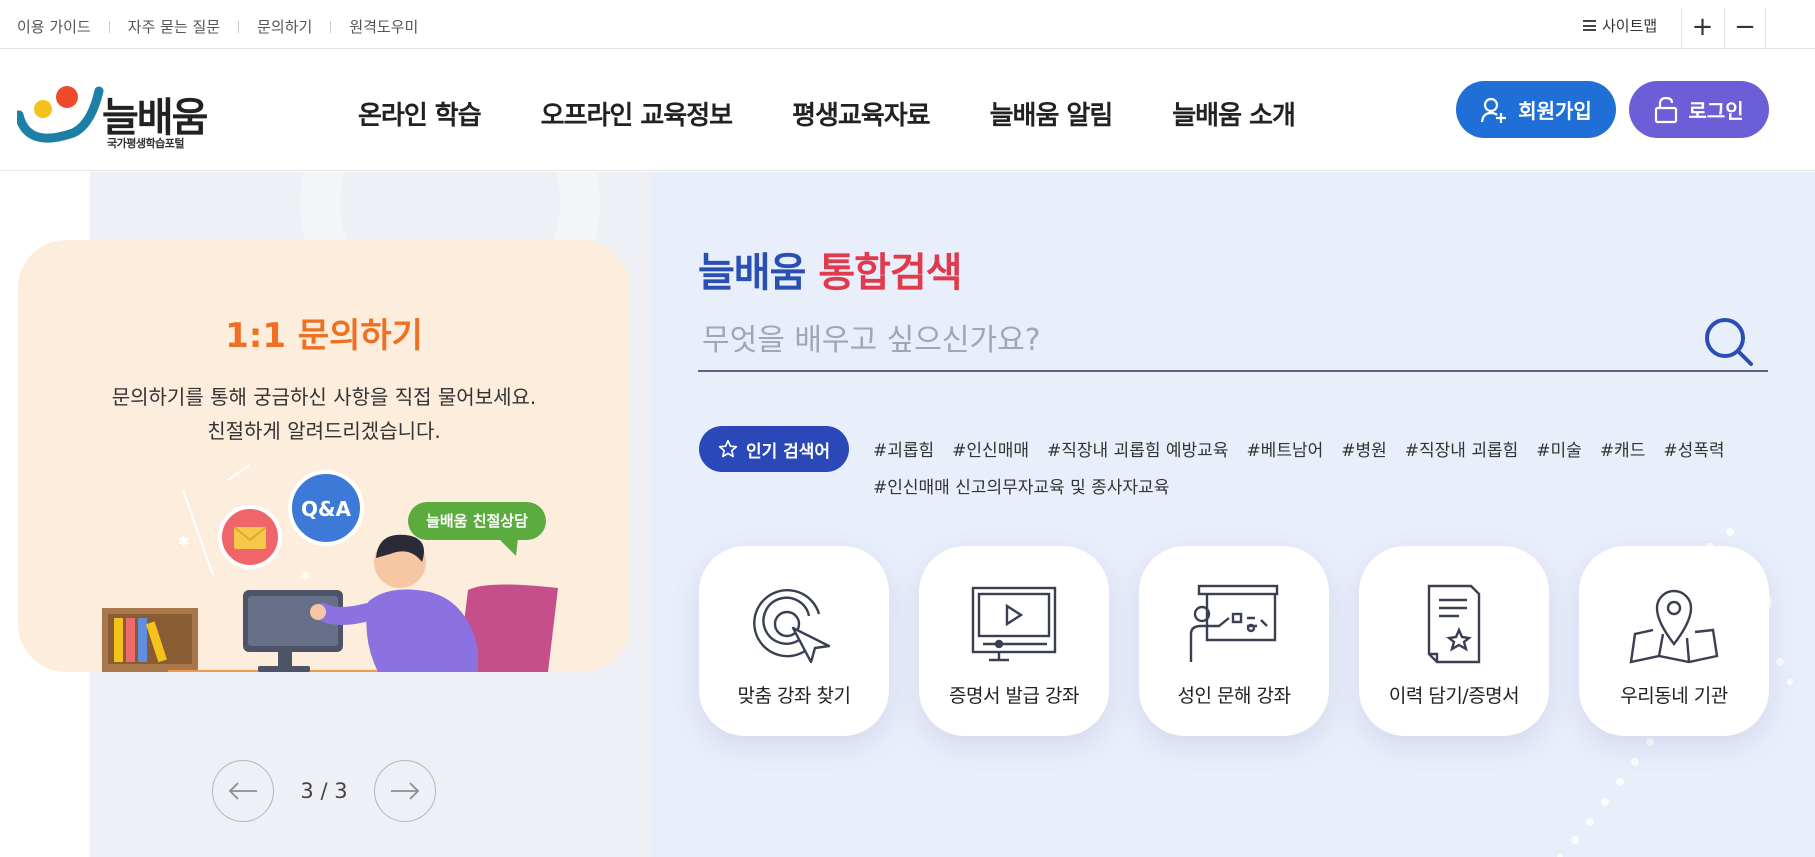 This screenshot has width=1815, height=857. I want to click on sitemap-button: 사이트맵, so click(1620, 25).